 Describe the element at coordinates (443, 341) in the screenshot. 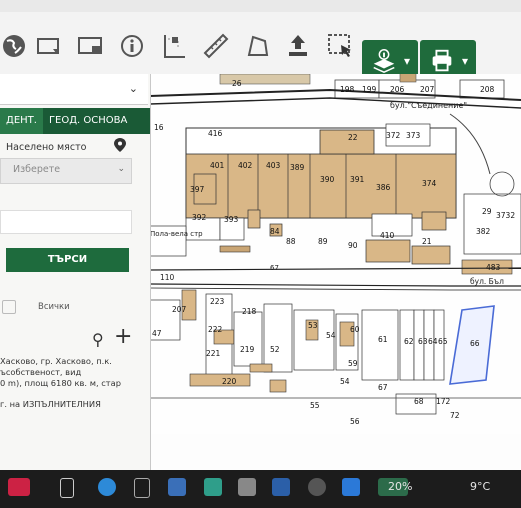

I see `svg-text: 65` at that location.